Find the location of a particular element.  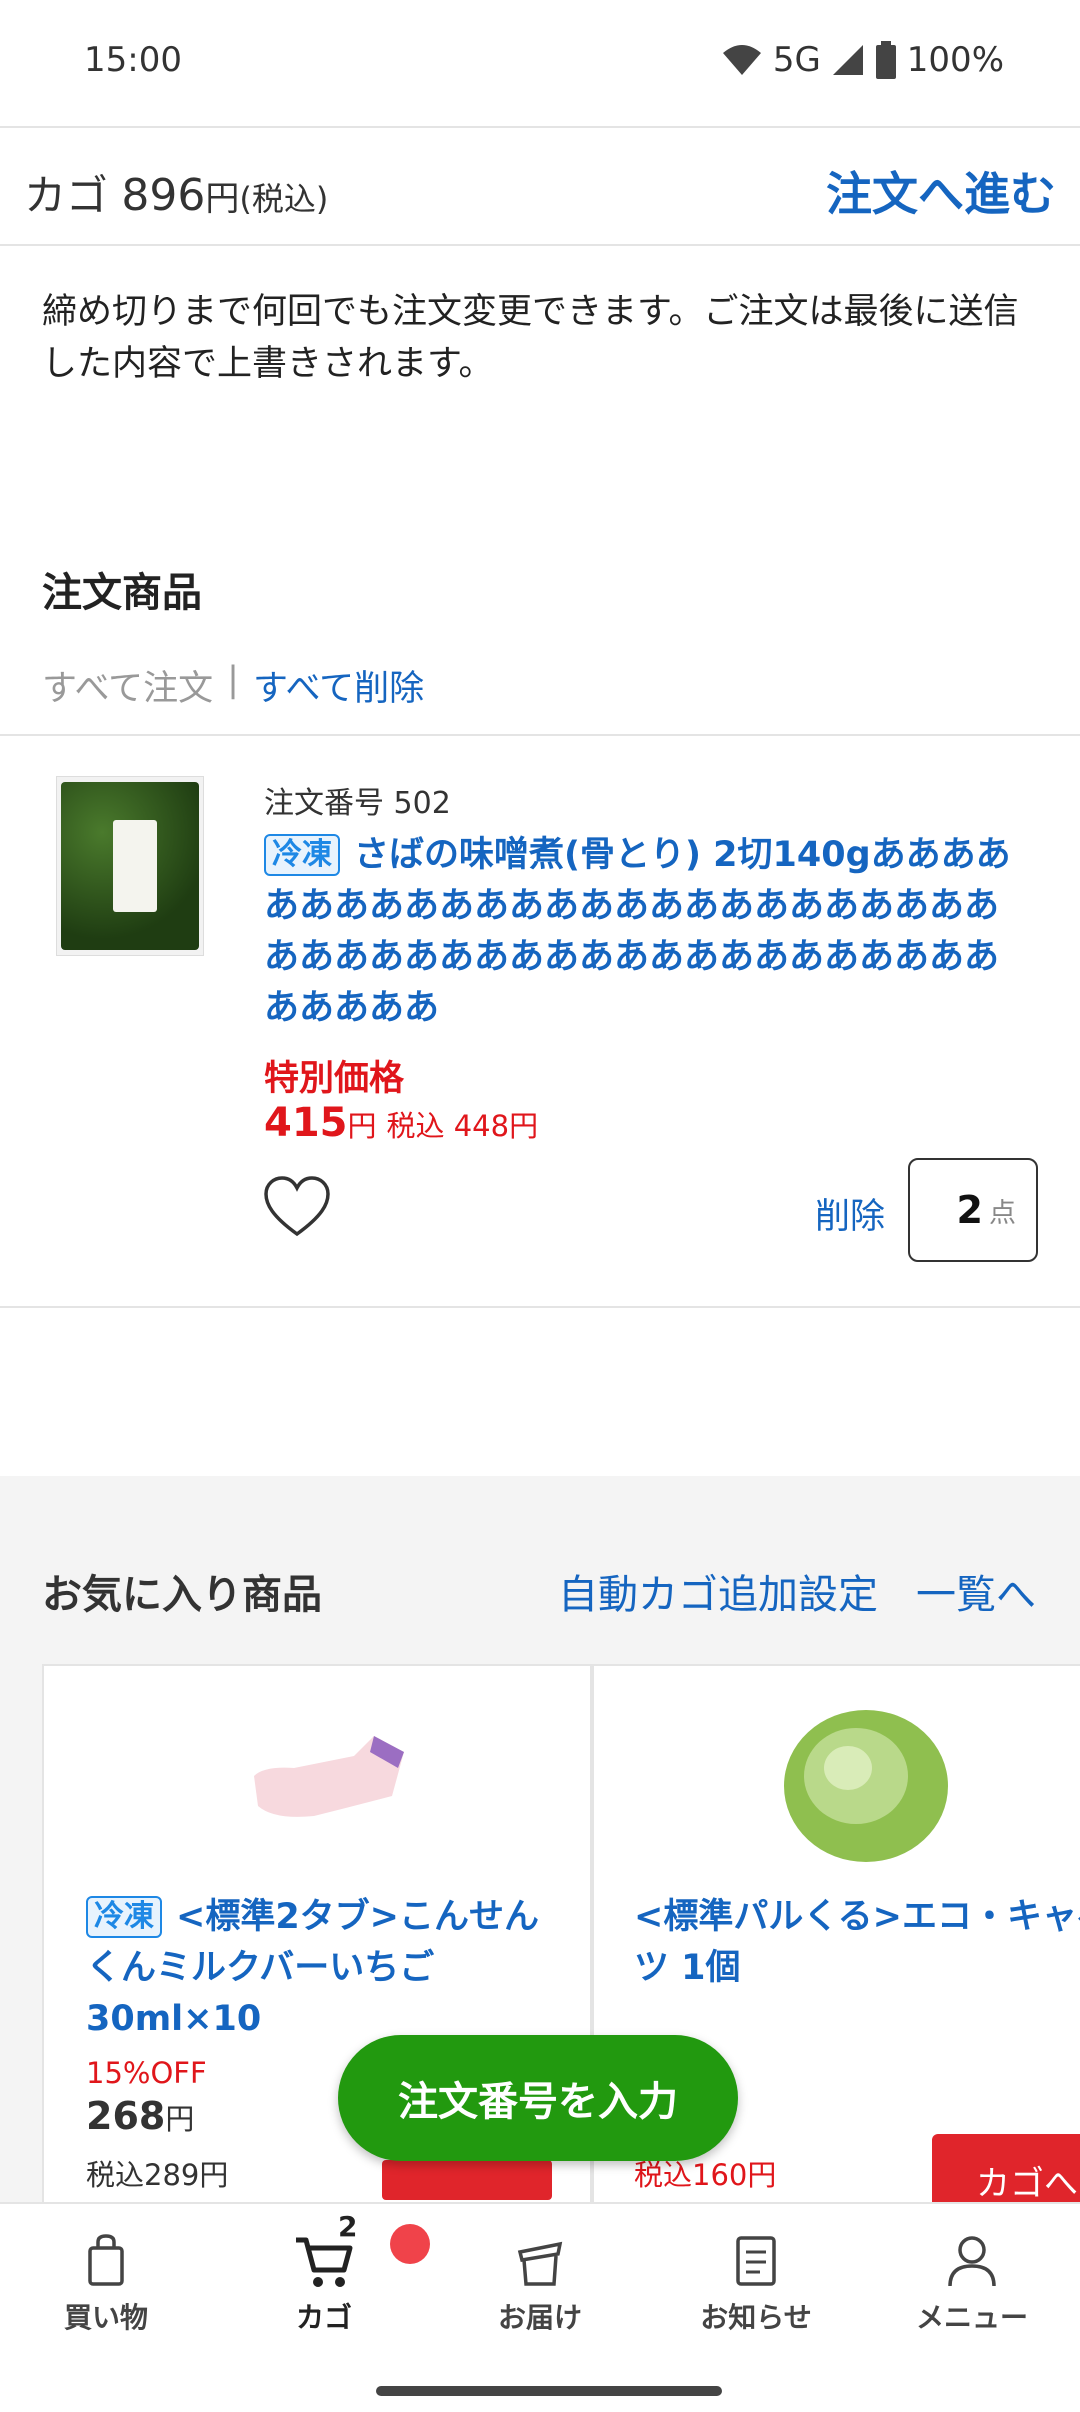

delivery-box-icon is located at coordinates (540, 2263).